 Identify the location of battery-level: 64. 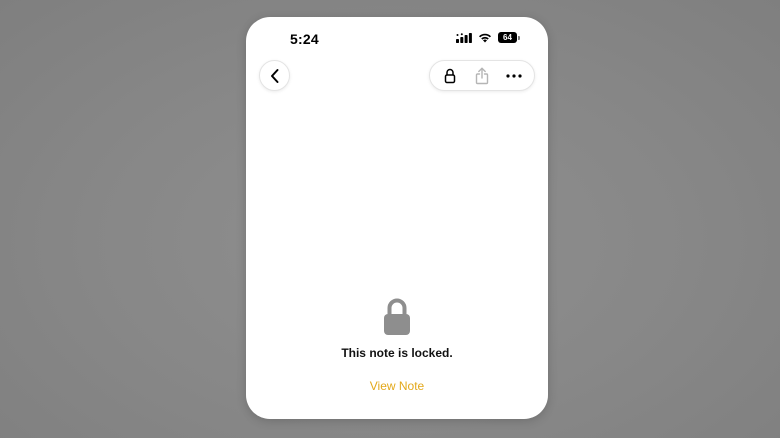
(507, 37).